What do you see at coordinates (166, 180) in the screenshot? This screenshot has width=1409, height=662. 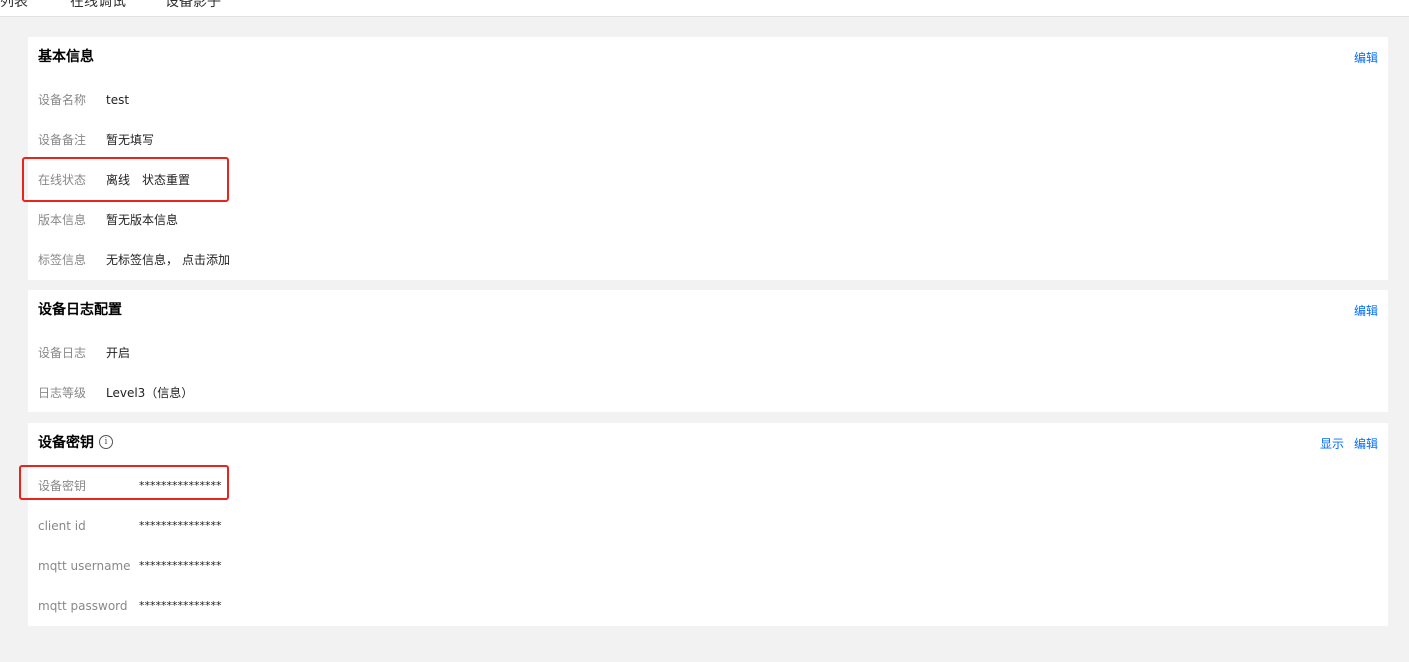 I see `reset-status-link: 状态重置` at bounding box center [166, 180].